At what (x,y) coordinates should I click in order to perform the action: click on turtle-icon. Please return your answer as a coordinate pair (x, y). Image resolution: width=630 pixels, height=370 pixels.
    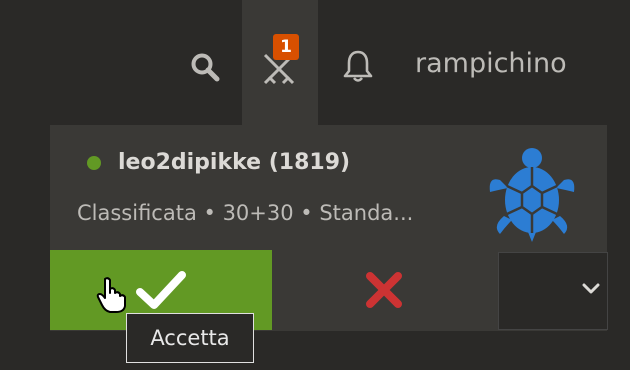
    Looking at the image, I should click on (532, 194).